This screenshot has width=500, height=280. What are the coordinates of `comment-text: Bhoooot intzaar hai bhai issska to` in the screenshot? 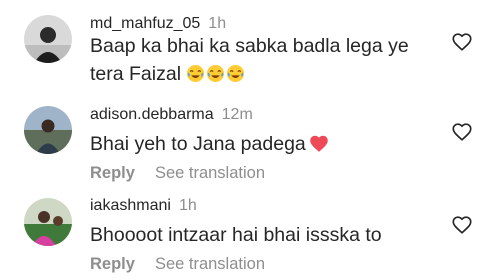 It's located at (262, 235).